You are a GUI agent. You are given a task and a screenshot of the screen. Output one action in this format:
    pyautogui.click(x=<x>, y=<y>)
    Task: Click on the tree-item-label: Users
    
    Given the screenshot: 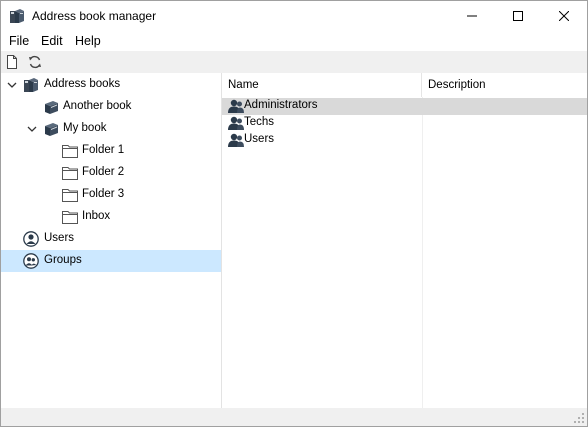 What is the action you would take?
    pyautogui.click(x=59, y=238)
    